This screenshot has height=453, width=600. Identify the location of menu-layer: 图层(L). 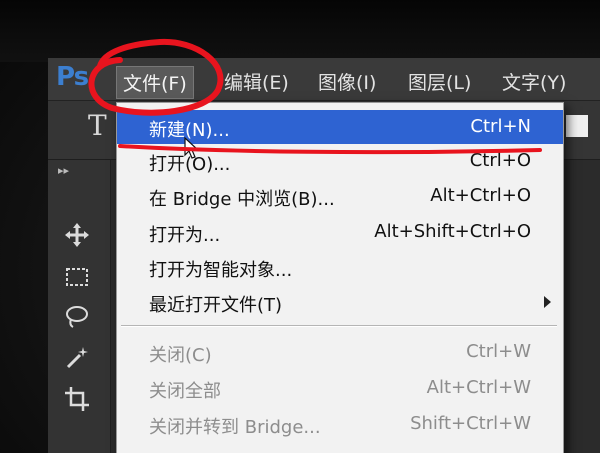
(439, 81).